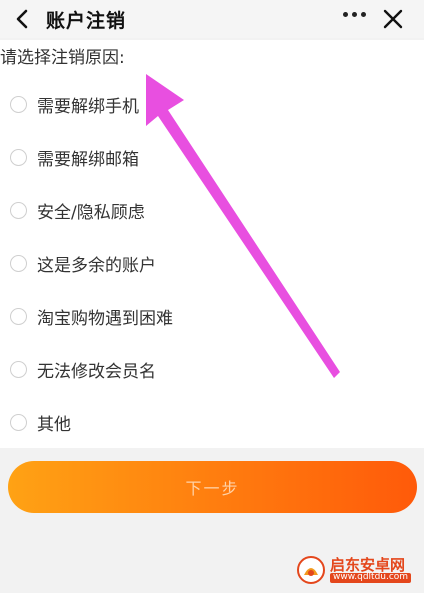 Image resolution: width=424 pixels, height=593 pixels. I want to click on nav-header: 账户注销, so click(212, 19).